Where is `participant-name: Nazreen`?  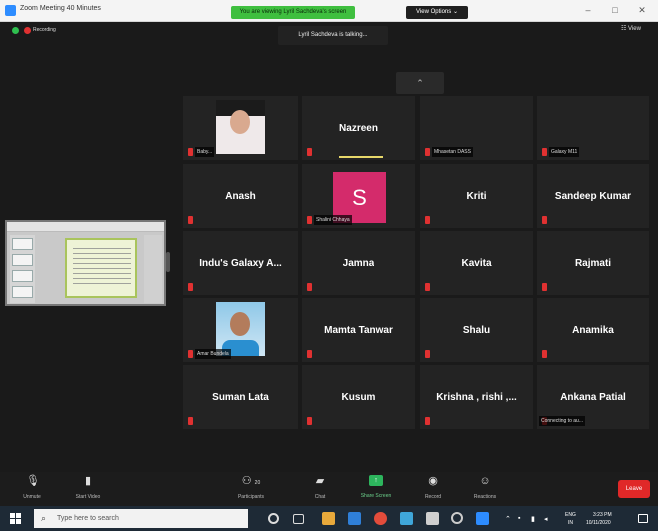 participant-name: Nazreen is located at coordinates (358, 128).